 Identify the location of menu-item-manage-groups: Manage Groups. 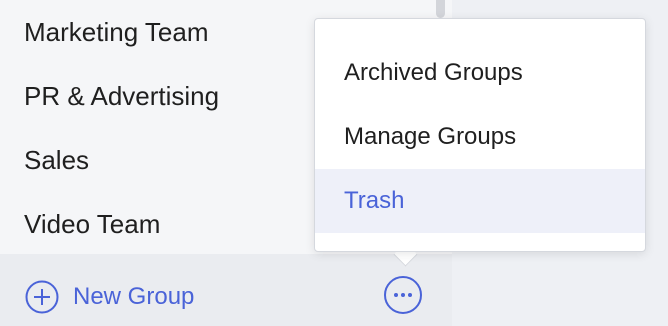
(480, 137).